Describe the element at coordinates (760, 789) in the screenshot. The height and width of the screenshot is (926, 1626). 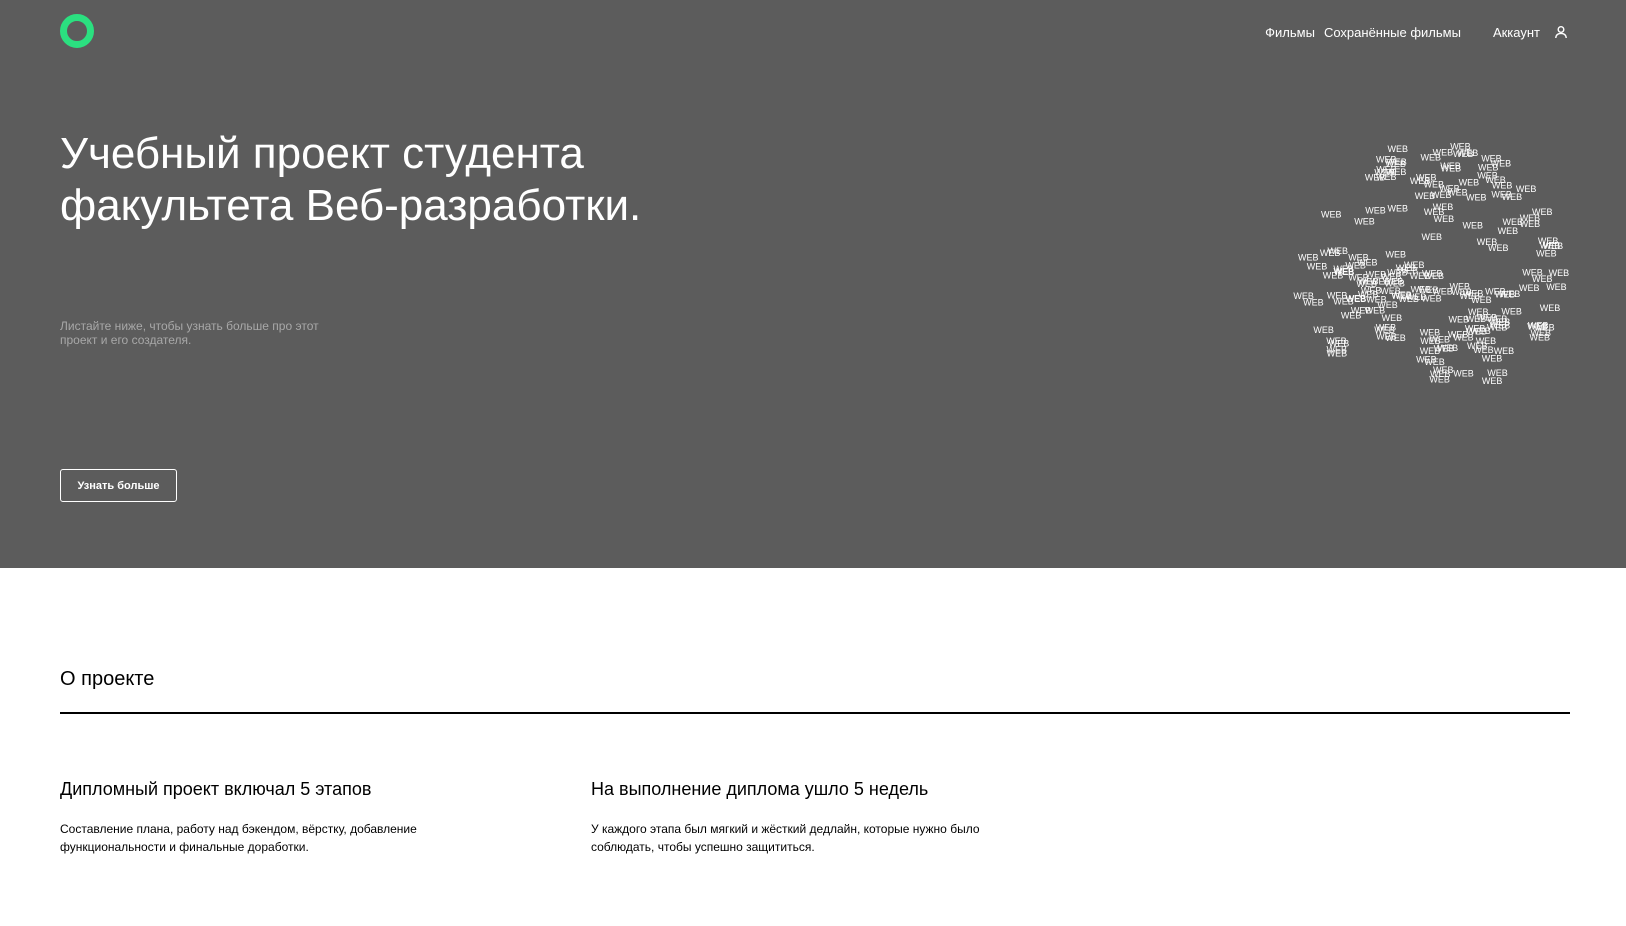
I see `weeks-heading: На выполнение диплома ушло 5 недель` at that location.